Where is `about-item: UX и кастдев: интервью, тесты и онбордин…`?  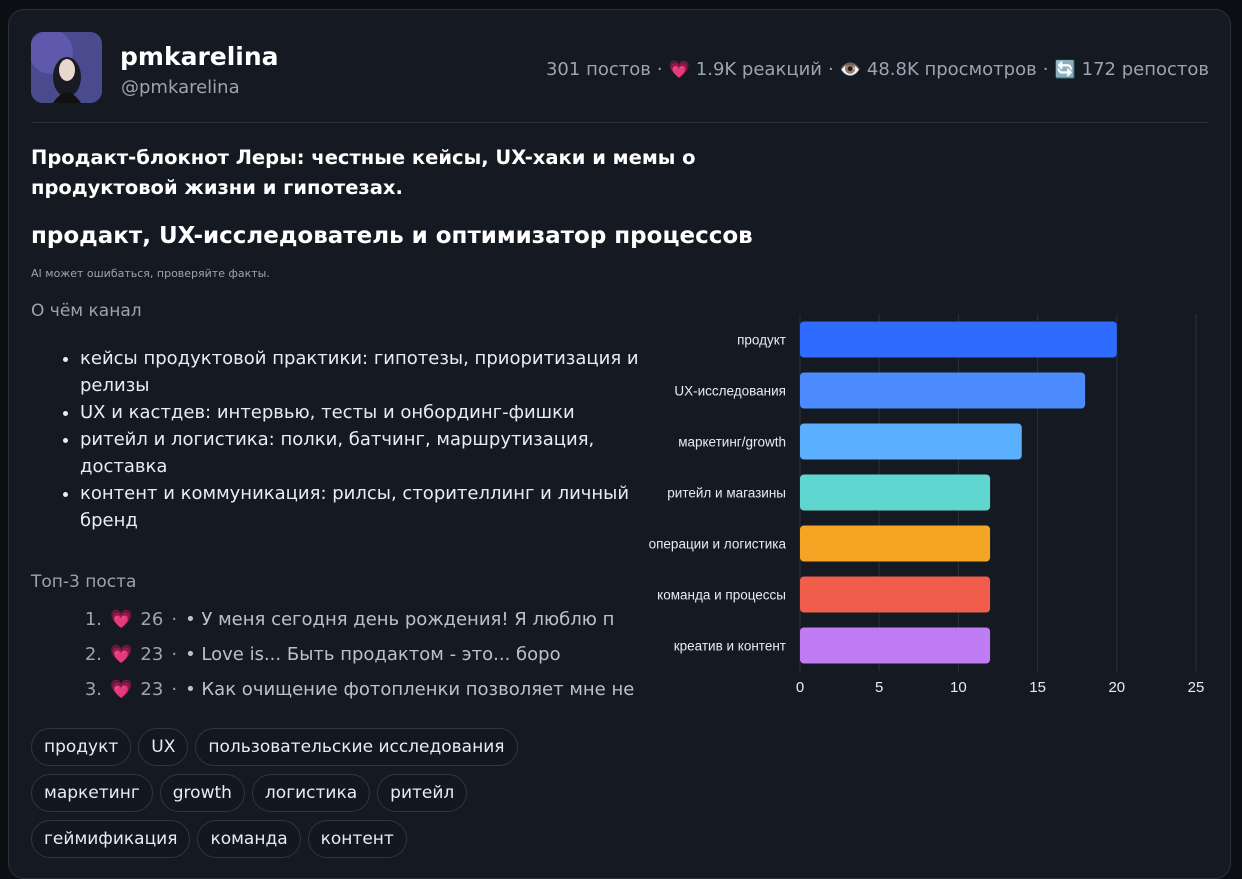 about-item: UX и кастдев: интервью, тесты и онбордин… is located at coordinates (360, 412).